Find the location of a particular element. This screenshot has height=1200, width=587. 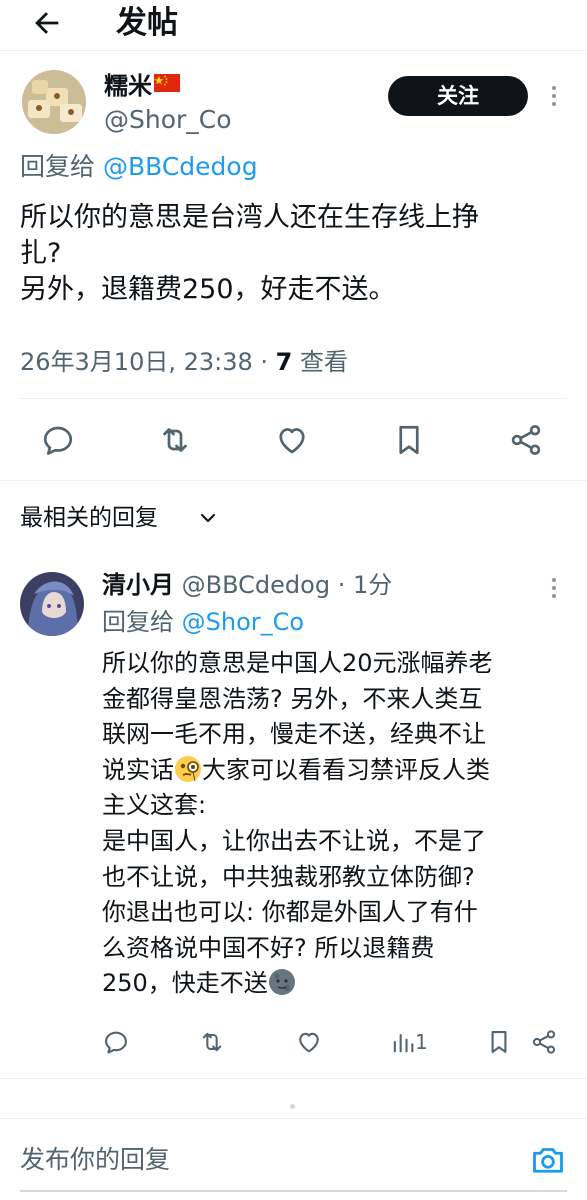

post-actions is located at coordinates (293, 440).